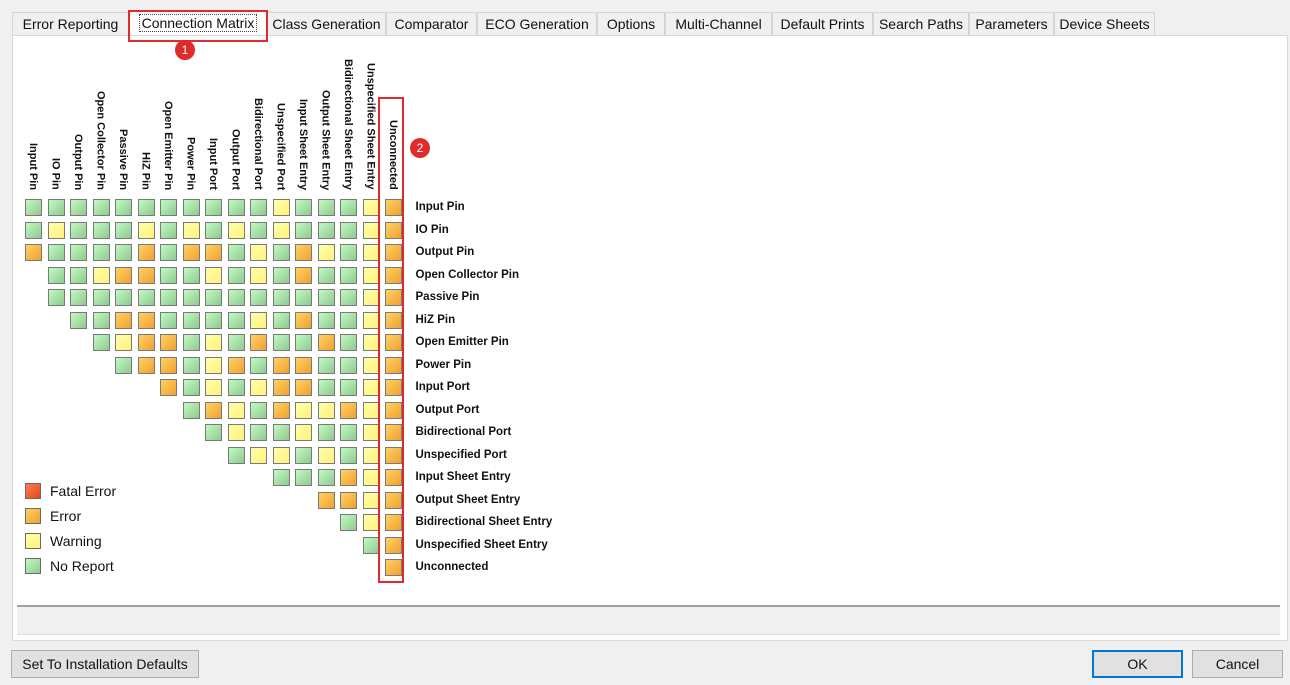  Describe the element at coordinates (537, 23) in the screenshot. I see `tab-eco-generation: ECO Generation` at that location.